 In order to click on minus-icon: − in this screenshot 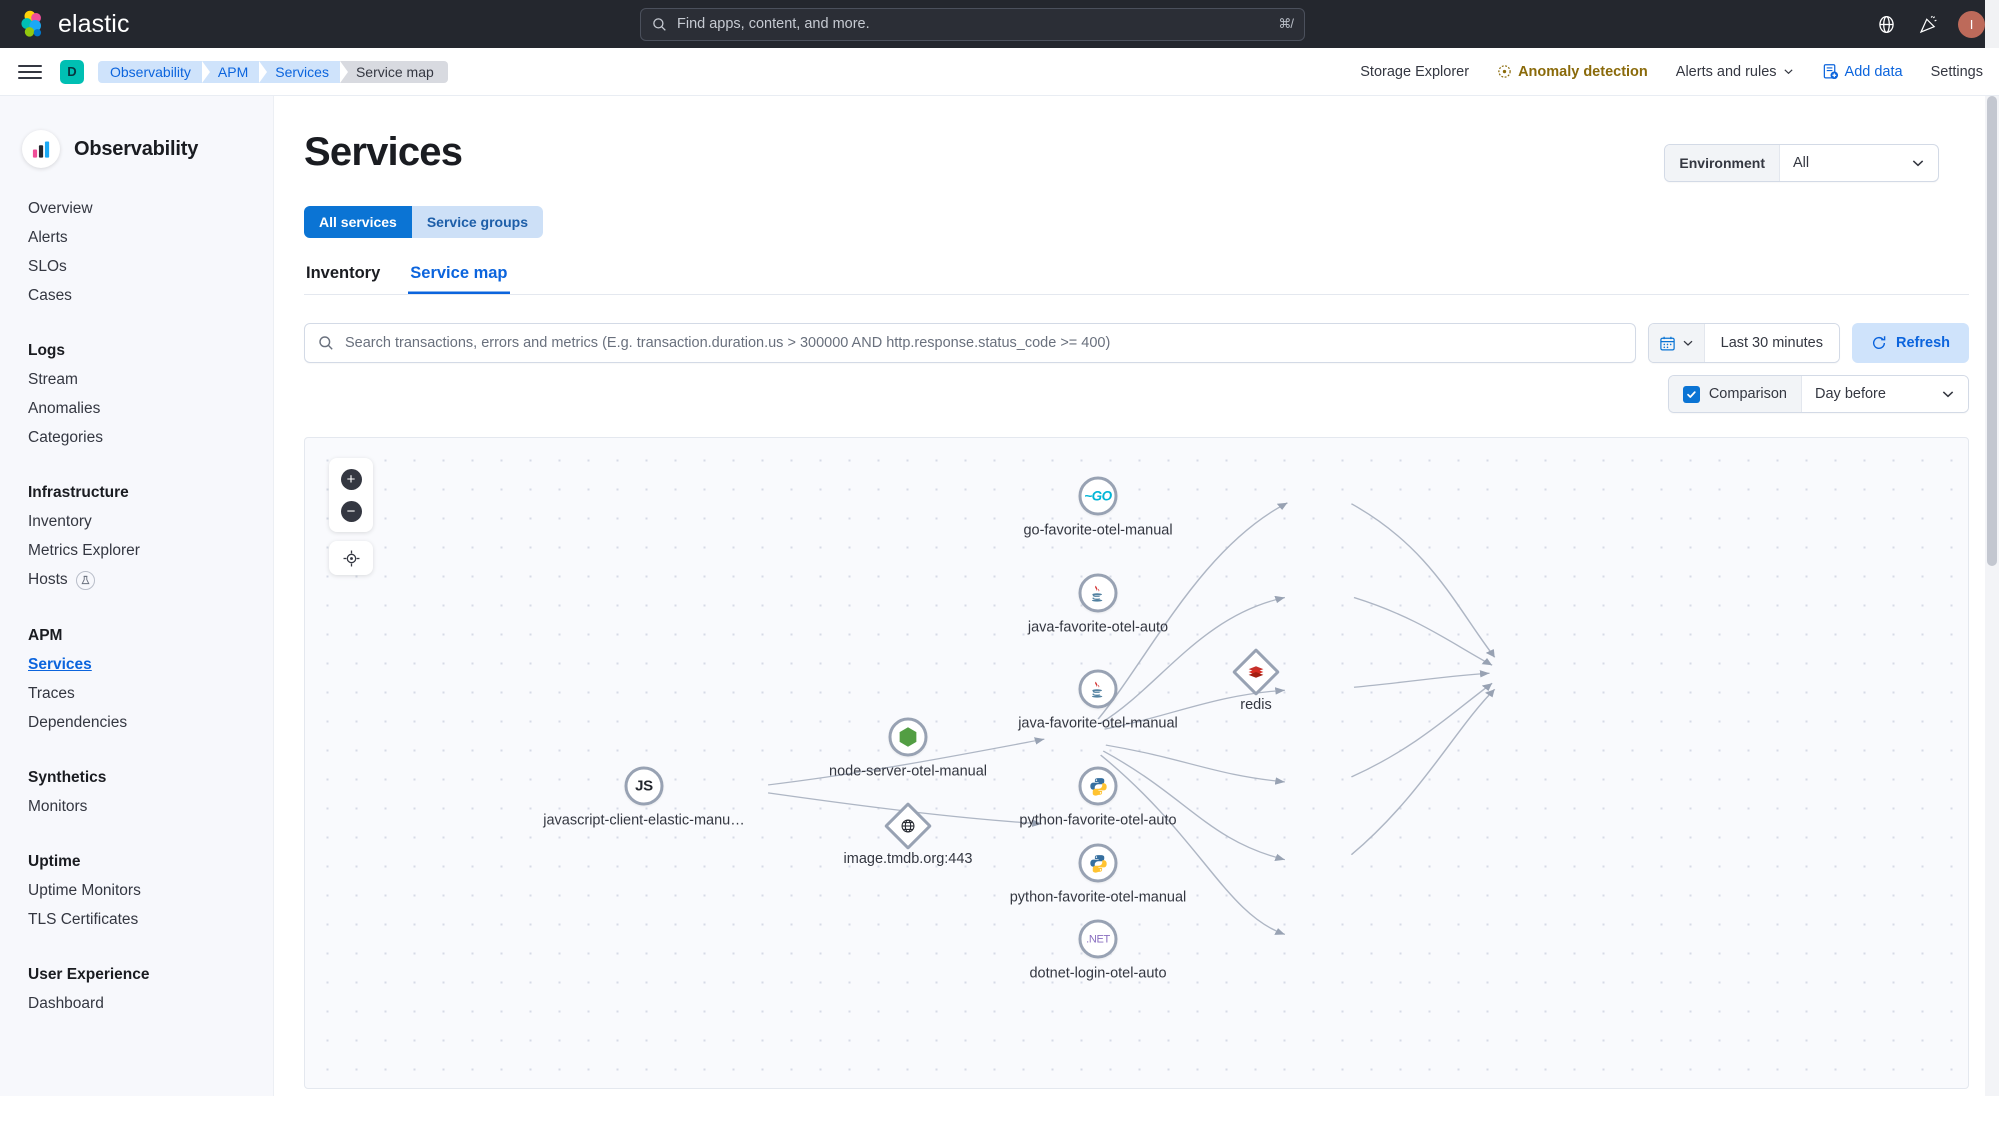, I will do `click(351, 511)`.